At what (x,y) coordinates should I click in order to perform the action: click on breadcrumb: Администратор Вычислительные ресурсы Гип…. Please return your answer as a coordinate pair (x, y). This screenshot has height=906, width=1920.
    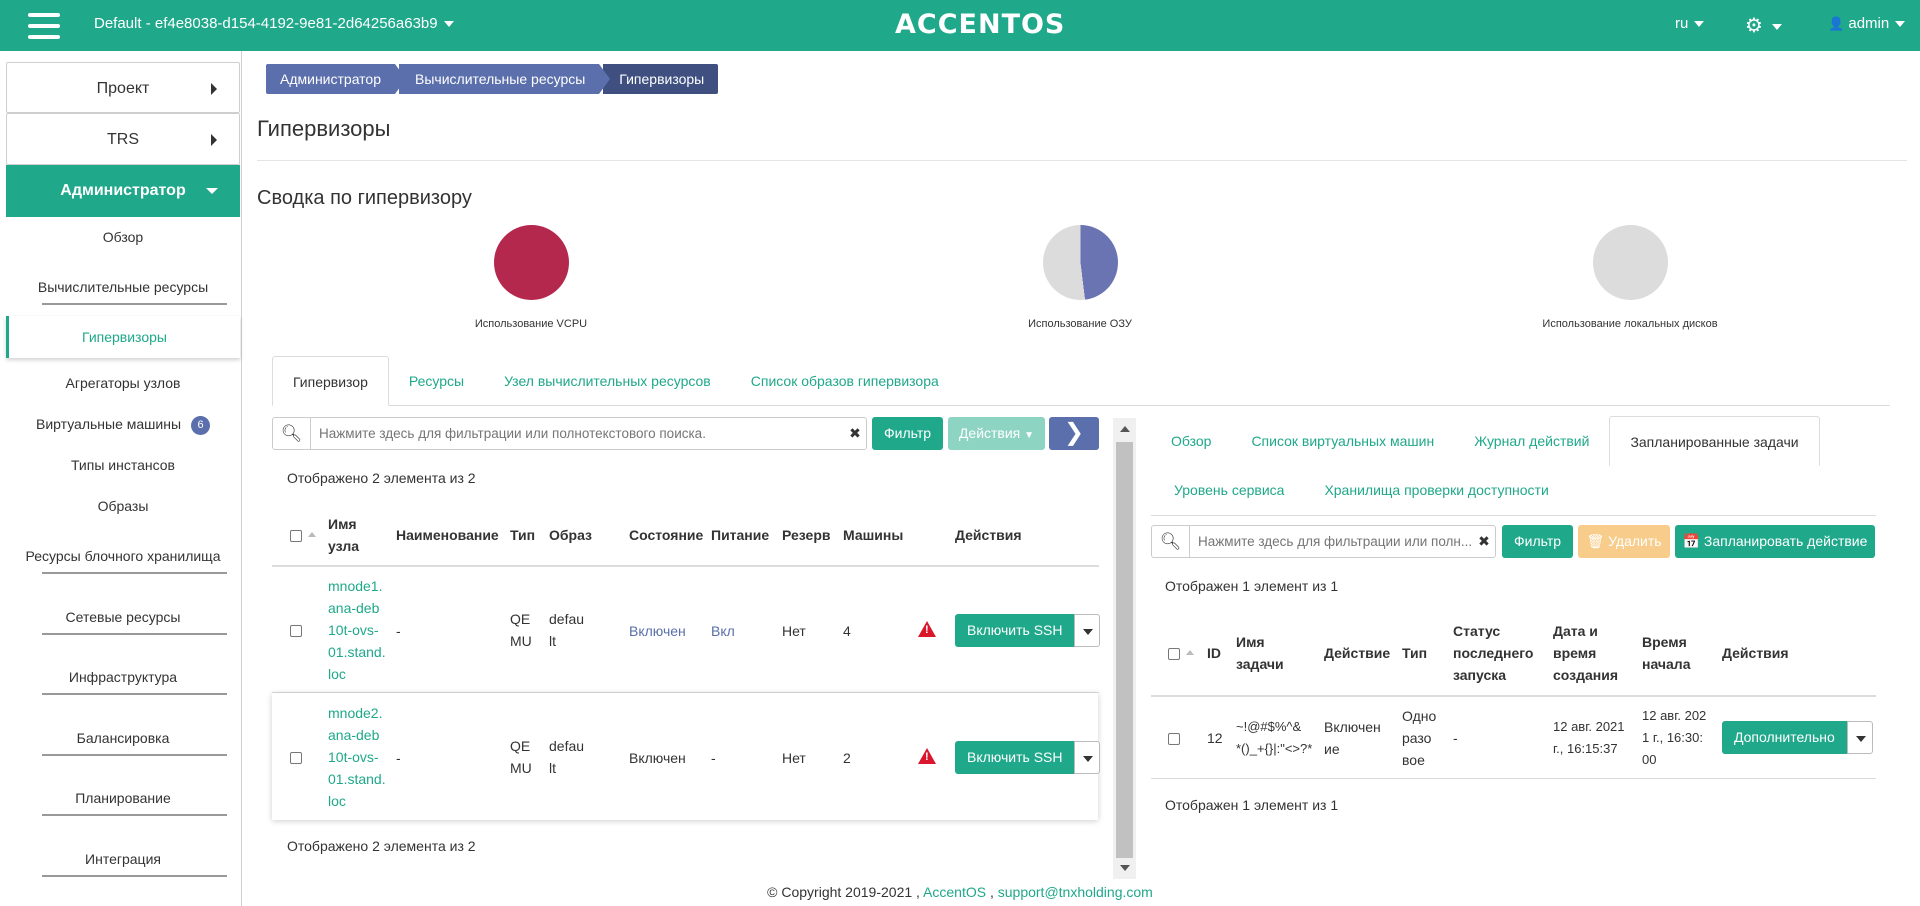
    Looking at the image, I should click on (494, 79).